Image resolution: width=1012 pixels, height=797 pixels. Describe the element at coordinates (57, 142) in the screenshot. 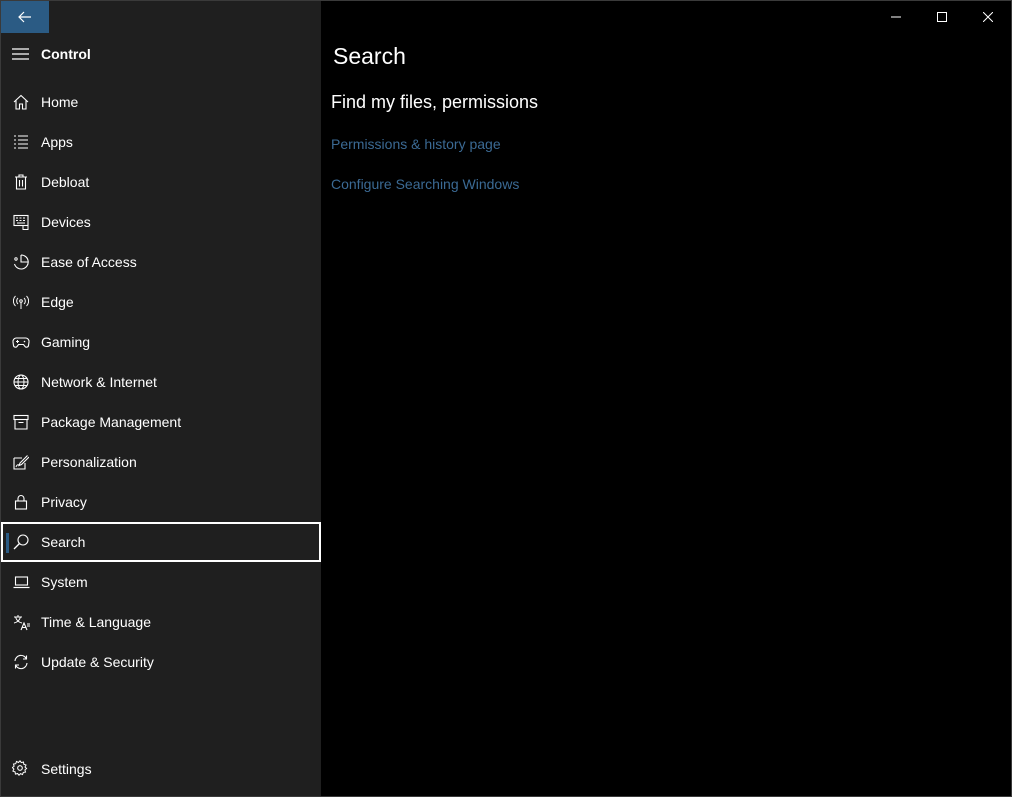

I see `sidebar-item-label: Apps` at that location.